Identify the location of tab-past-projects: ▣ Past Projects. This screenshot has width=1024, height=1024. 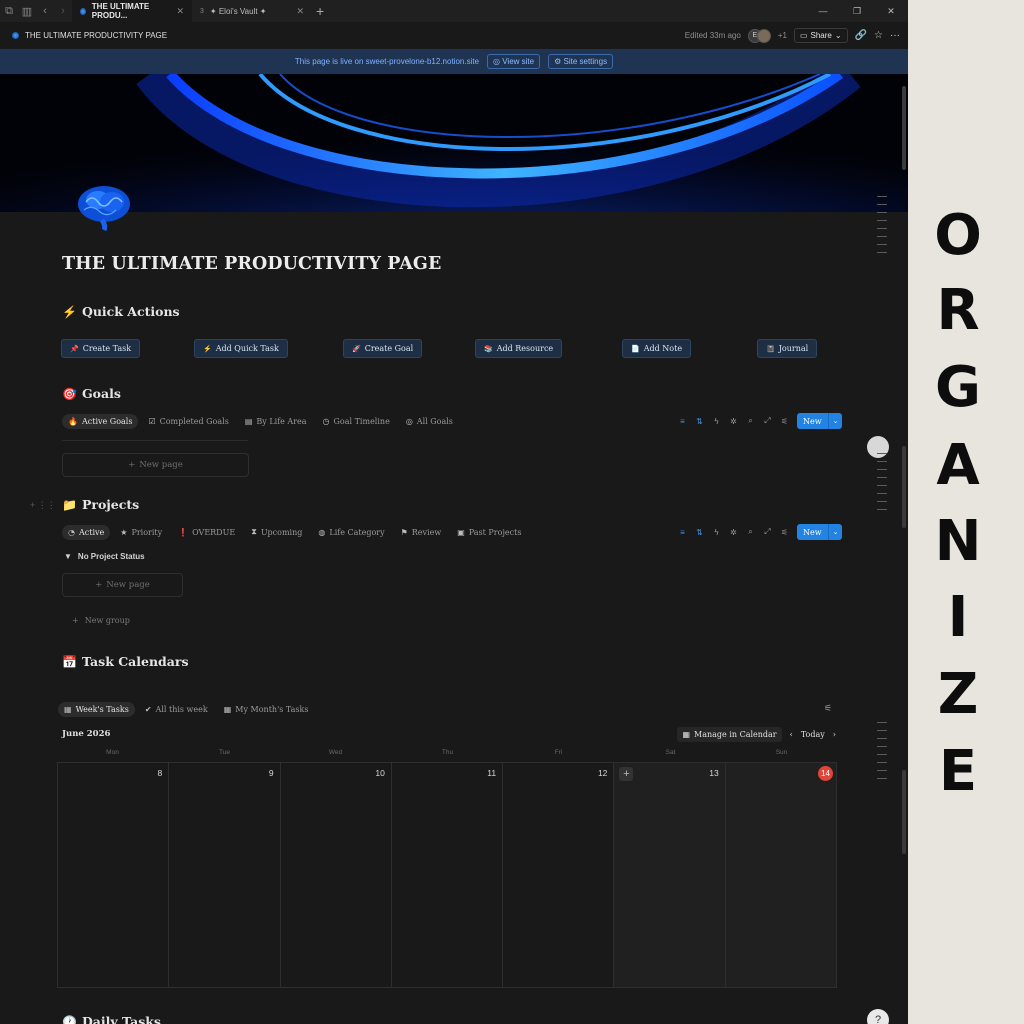
(489, 532).